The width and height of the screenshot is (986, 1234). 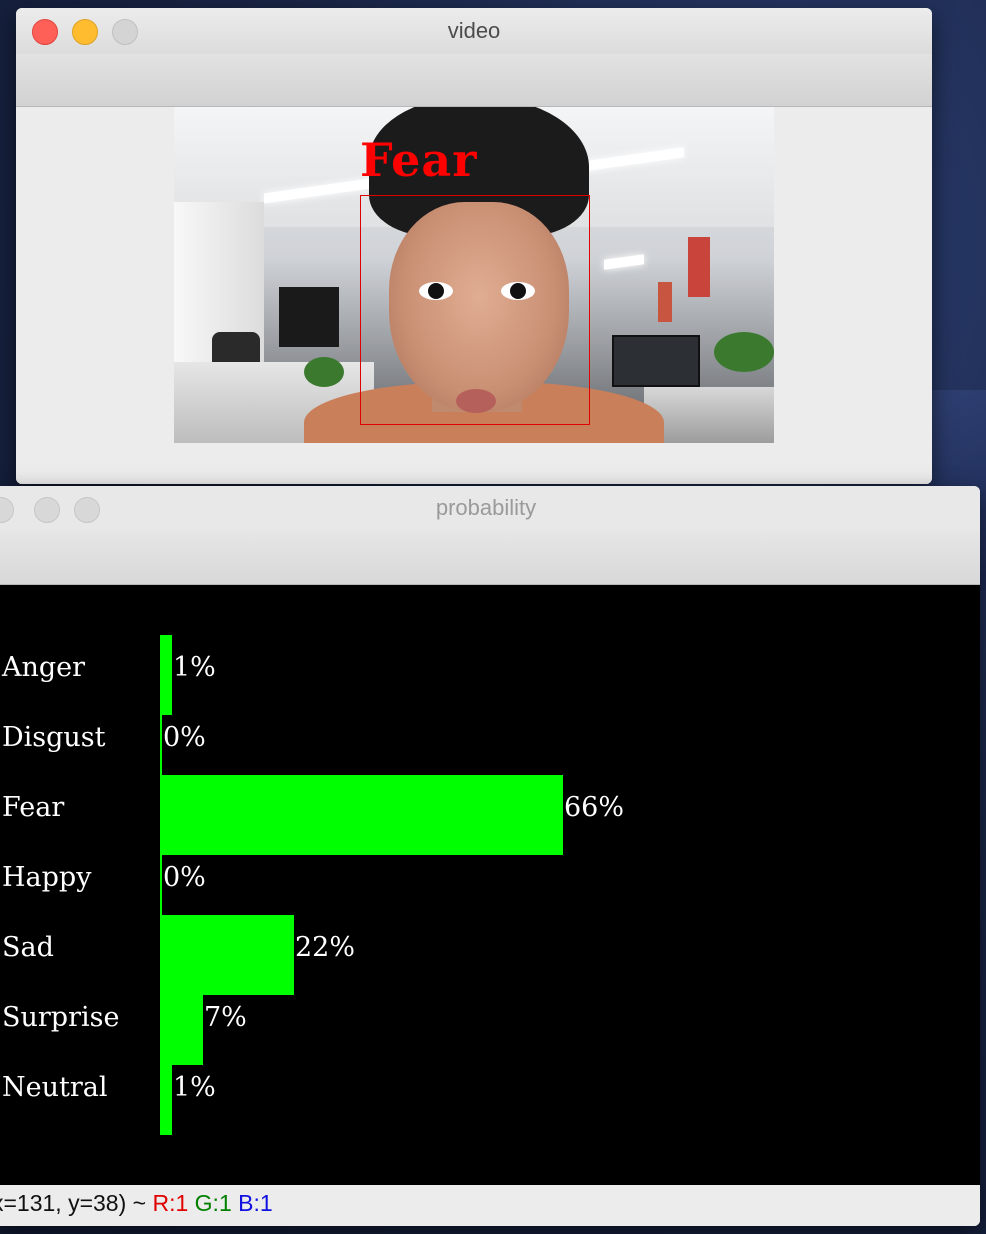 I want to click on video-toolbar, so click(x=474, y=80).